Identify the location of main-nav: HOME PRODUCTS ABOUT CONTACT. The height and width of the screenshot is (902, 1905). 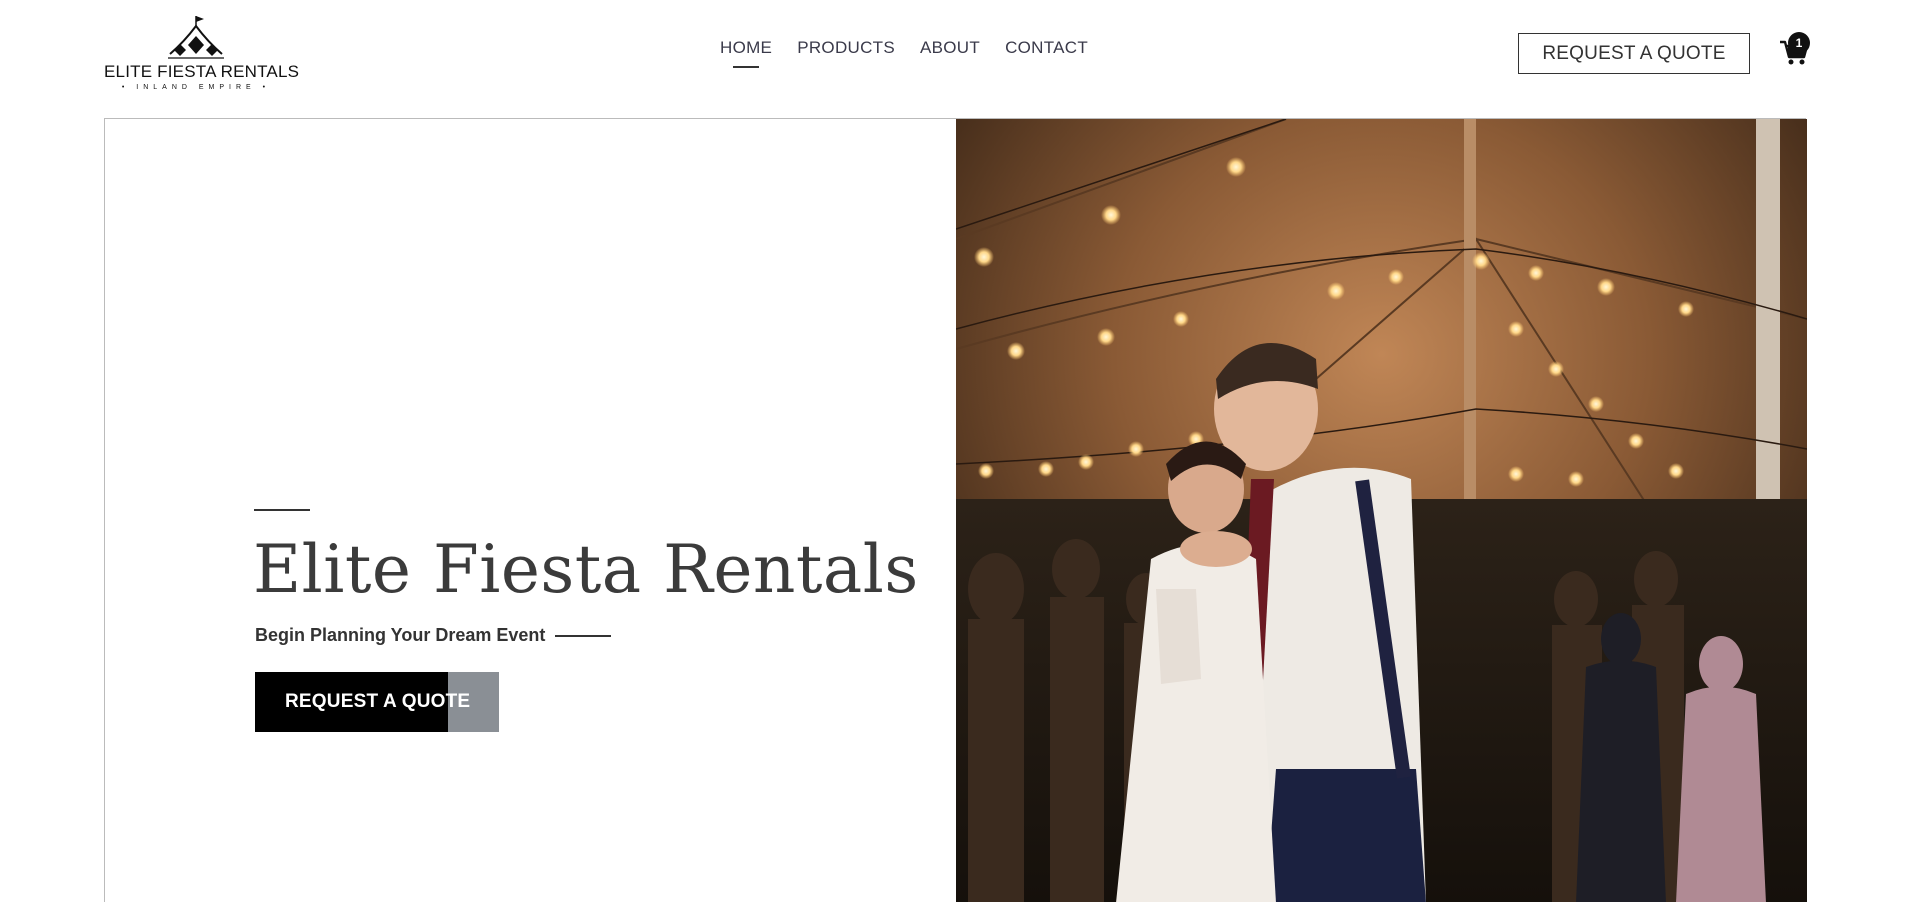
(904, 48).